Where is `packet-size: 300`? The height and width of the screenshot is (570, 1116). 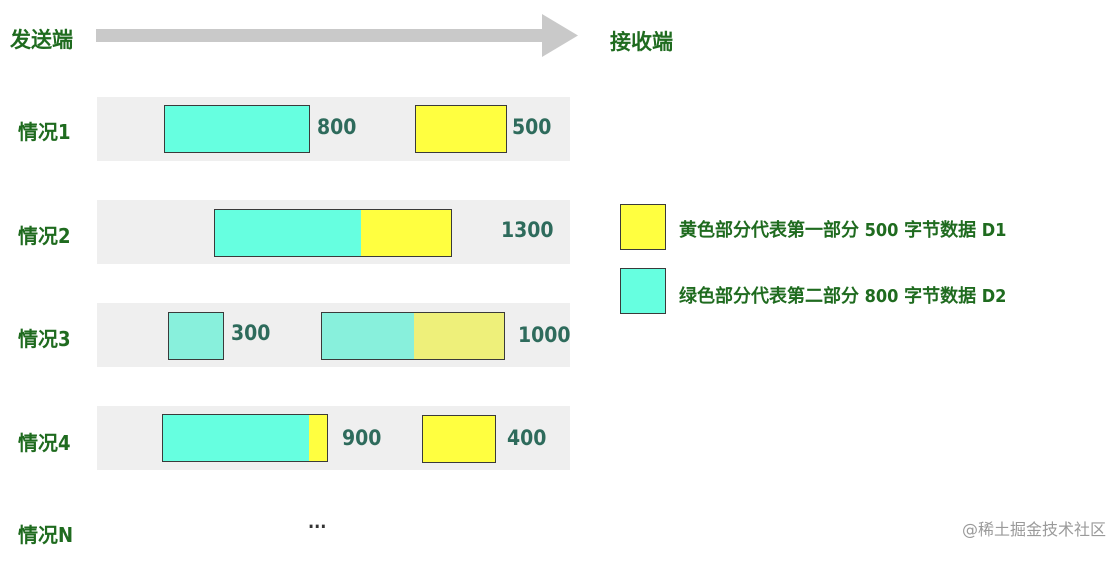
packet-size: 300 is located at coordinates (251, 333).